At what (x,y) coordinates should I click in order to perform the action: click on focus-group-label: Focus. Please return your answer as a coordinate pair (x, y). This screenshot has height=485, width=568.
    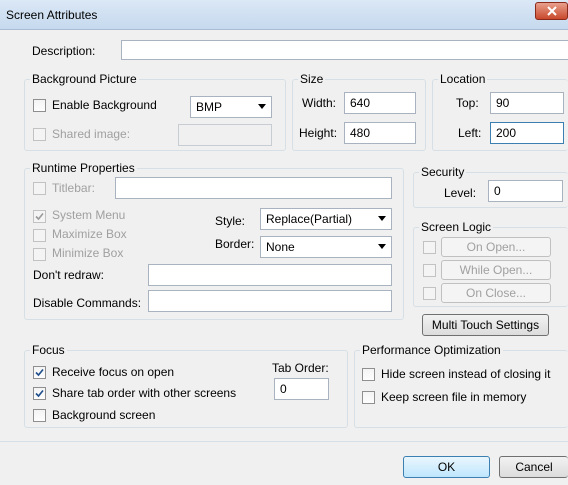
    Looking at the image, I should click on (48, 350).